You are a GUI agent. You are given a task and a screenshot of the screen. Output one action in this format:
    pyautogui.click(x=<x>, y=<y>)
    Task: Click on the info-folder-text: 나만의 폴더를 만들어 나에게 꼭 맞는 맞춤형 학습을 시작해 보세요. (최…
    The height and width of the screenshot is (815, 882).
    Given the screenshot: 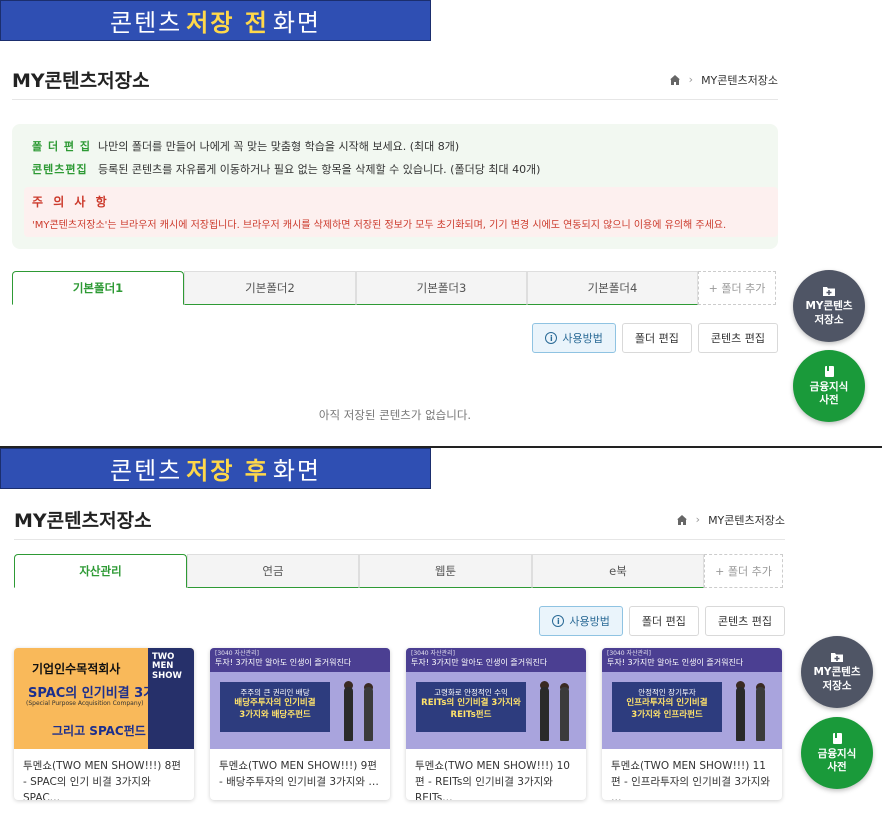 What is the action you would take?
    pyautogui.click(x=279, y=146)
    